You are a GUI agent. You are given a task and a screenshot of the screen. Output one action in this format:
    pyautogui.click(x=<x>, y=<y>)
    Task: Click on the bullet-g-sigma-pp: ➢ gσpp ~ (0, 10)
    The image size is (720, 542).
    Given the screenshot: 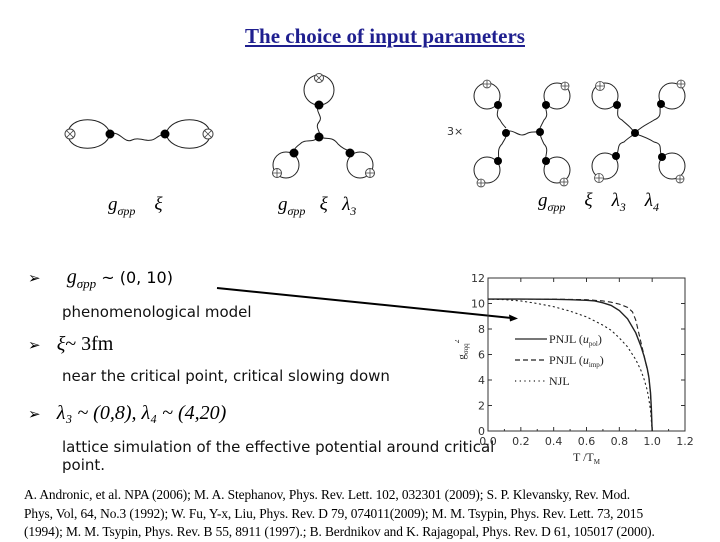 What is the action you would take?
    pyautogui.click(x=100, y=279)
    